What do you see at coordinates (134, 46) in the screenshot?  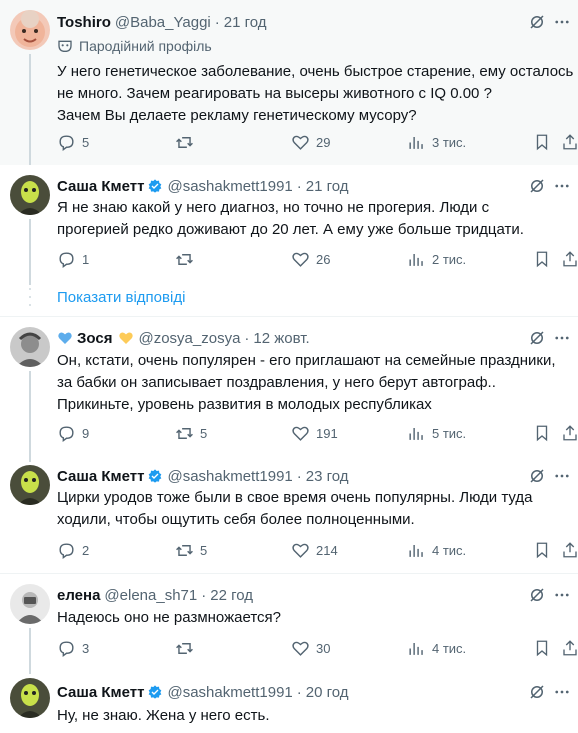 I see `parody-label: Пародійний профіль` at bounding box center [134, 46].